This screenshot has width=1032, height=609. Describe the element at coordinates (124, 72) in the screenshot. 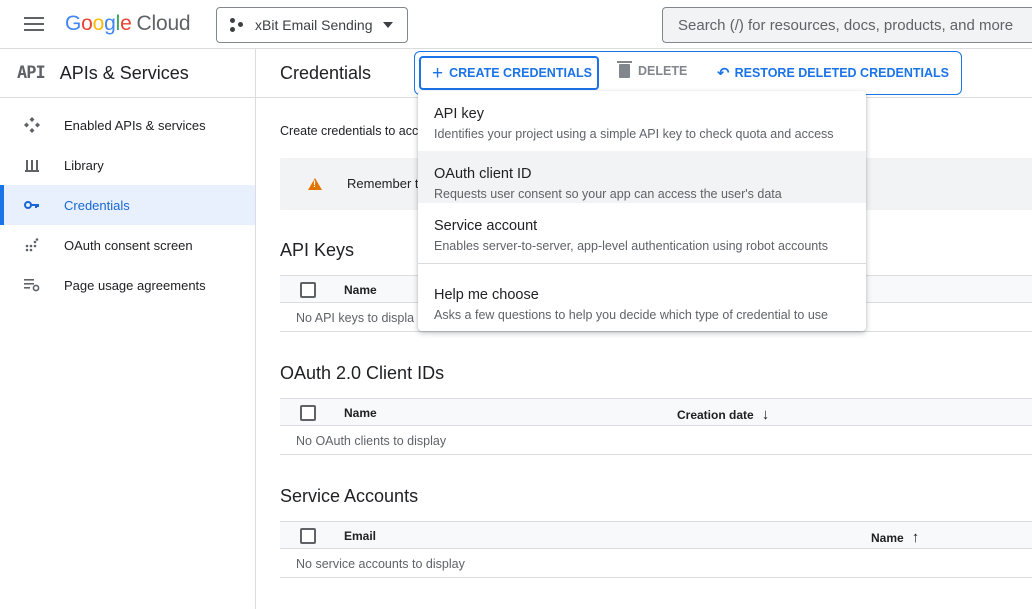

I see `sidebar-title: APIs & Services` at that location.